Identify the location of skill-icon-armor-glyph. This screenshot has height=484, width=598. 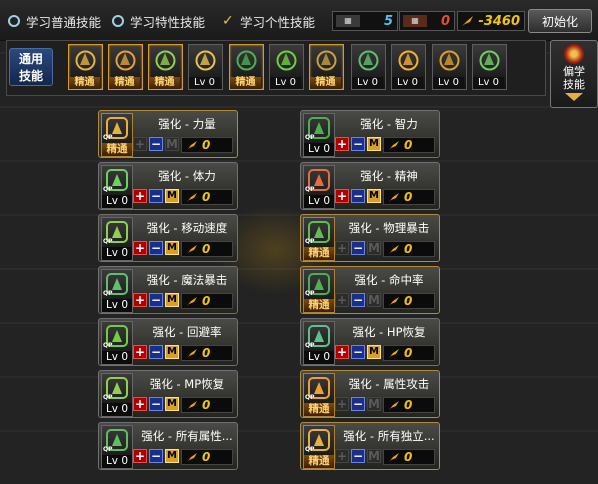
(449, 60).